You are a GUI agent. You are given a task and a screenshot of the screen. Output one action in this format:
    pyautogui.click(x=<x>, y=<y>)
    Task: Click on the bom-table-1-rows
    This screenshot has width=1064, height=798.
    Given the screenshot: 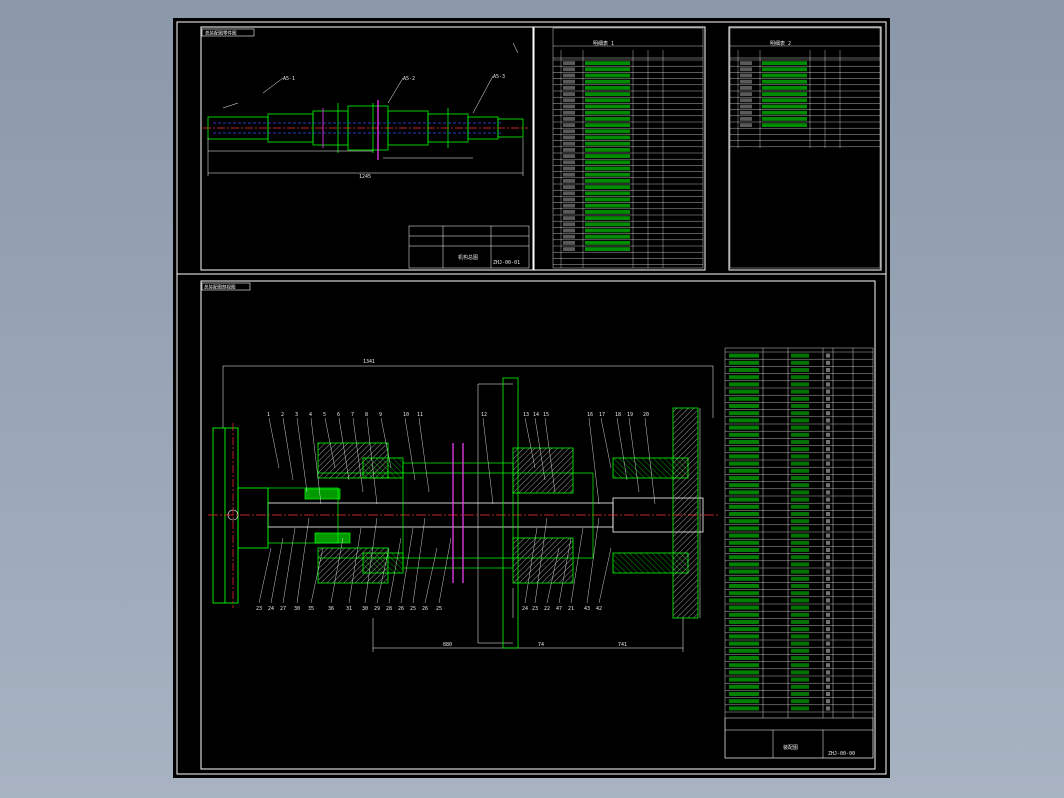 What is the action you would take?
    pyautogui.click(x=628, y=159)
    